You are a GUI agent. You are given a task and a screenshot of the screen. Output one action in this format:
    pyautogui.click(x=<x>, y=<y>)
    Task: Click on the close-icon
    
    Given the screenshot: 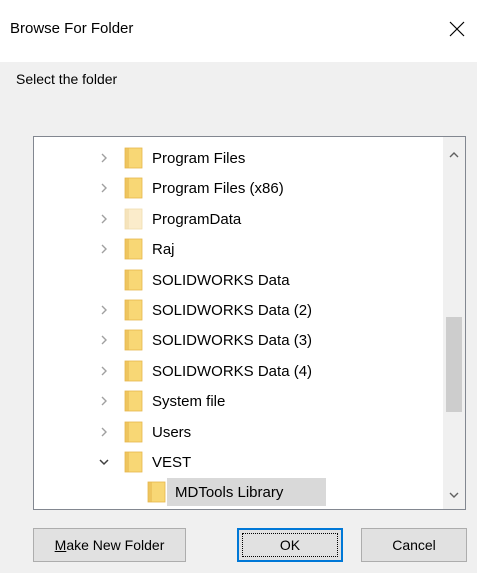 What is the action you would take?
    pyautogui.click(x=457, y=29)
    